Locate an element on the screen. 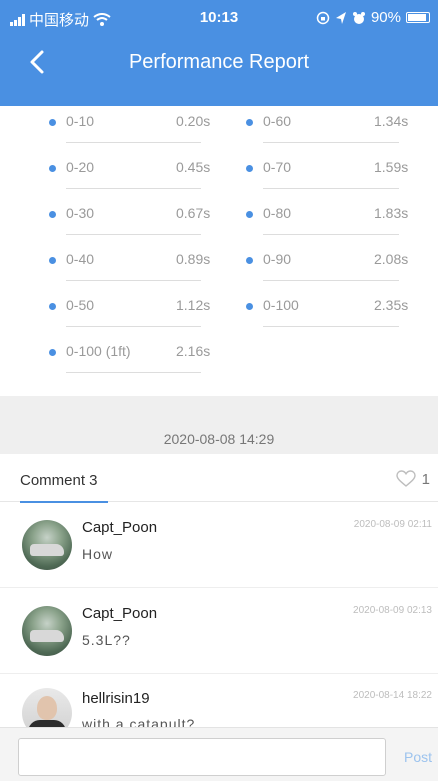  metric-label: 0-50 is located at coordinates (80, 305).